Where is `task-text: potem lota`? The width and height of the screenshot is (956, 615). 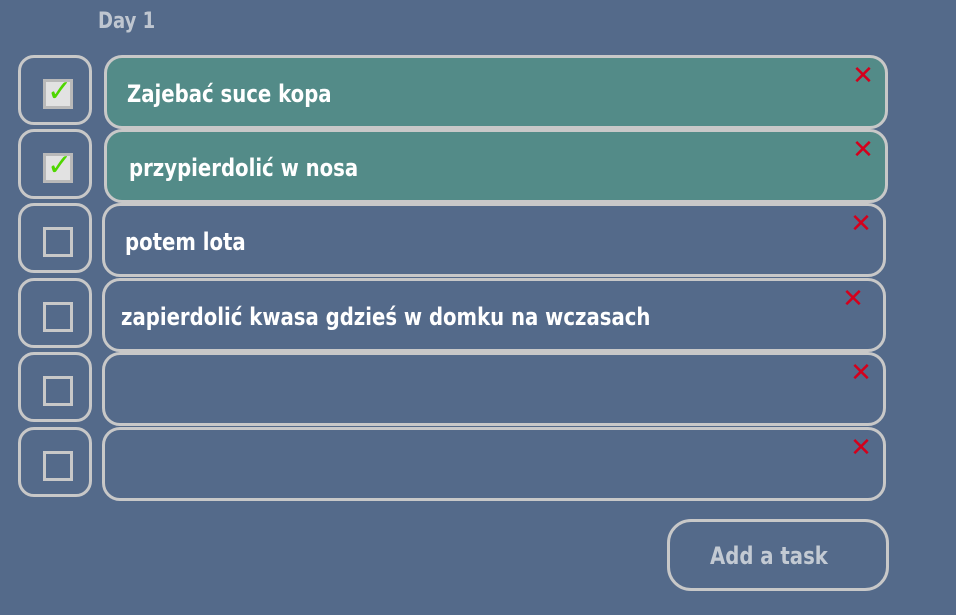 task-text: potem lota is located at coordinates (185, 242).